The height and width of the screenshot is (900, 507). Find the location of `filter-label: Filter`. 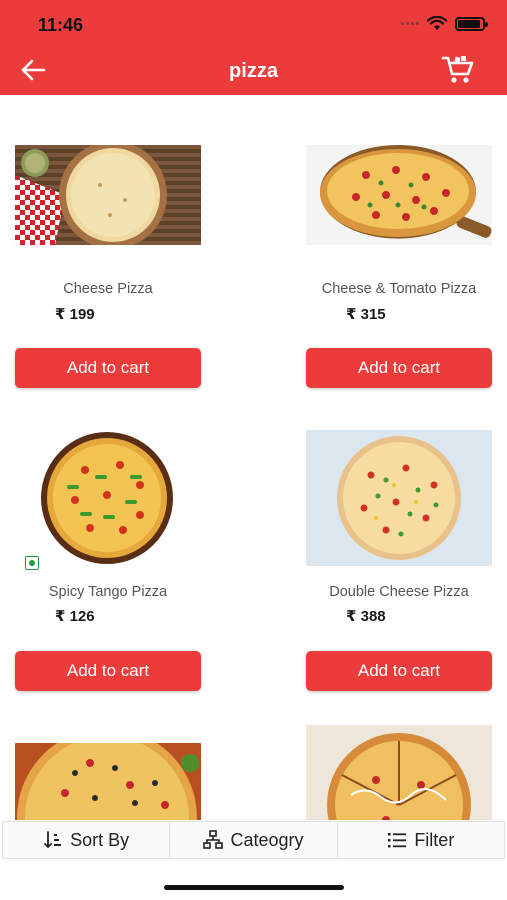

filter-label: Filter is located at coordinates (434, 839).